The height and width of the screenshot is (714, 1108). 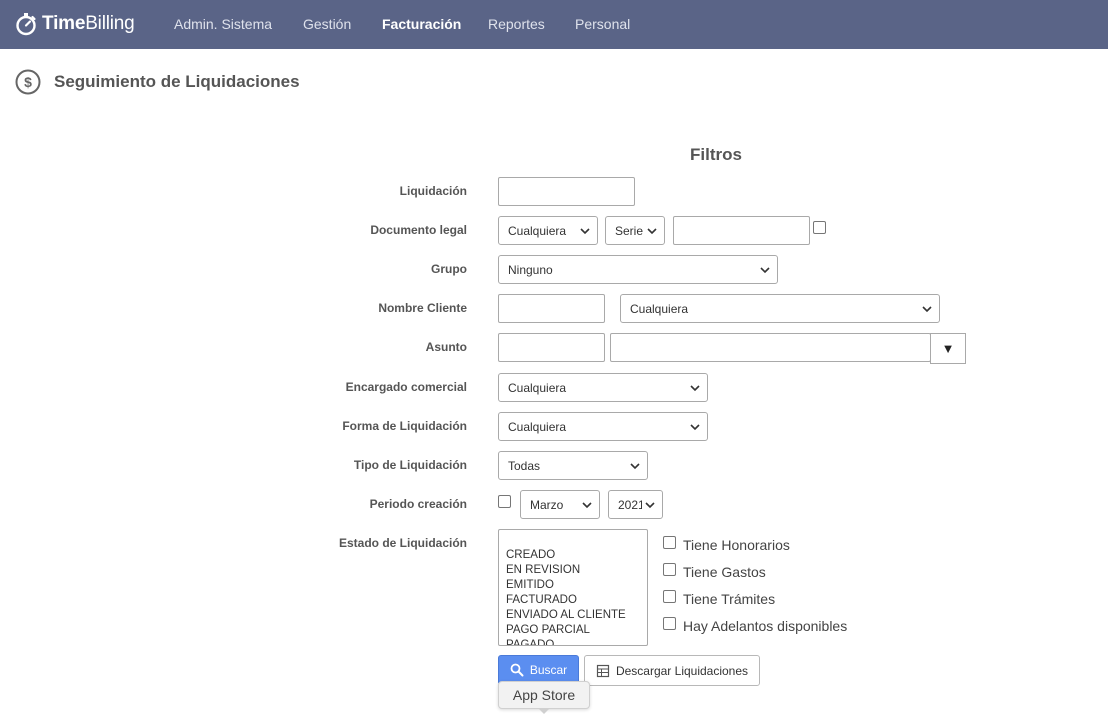 What do you see at coordinates (223, 24) in the screenshot?
I see `nav-admin-sistema: Admin. Sistema` at bounding box center [223, 24].